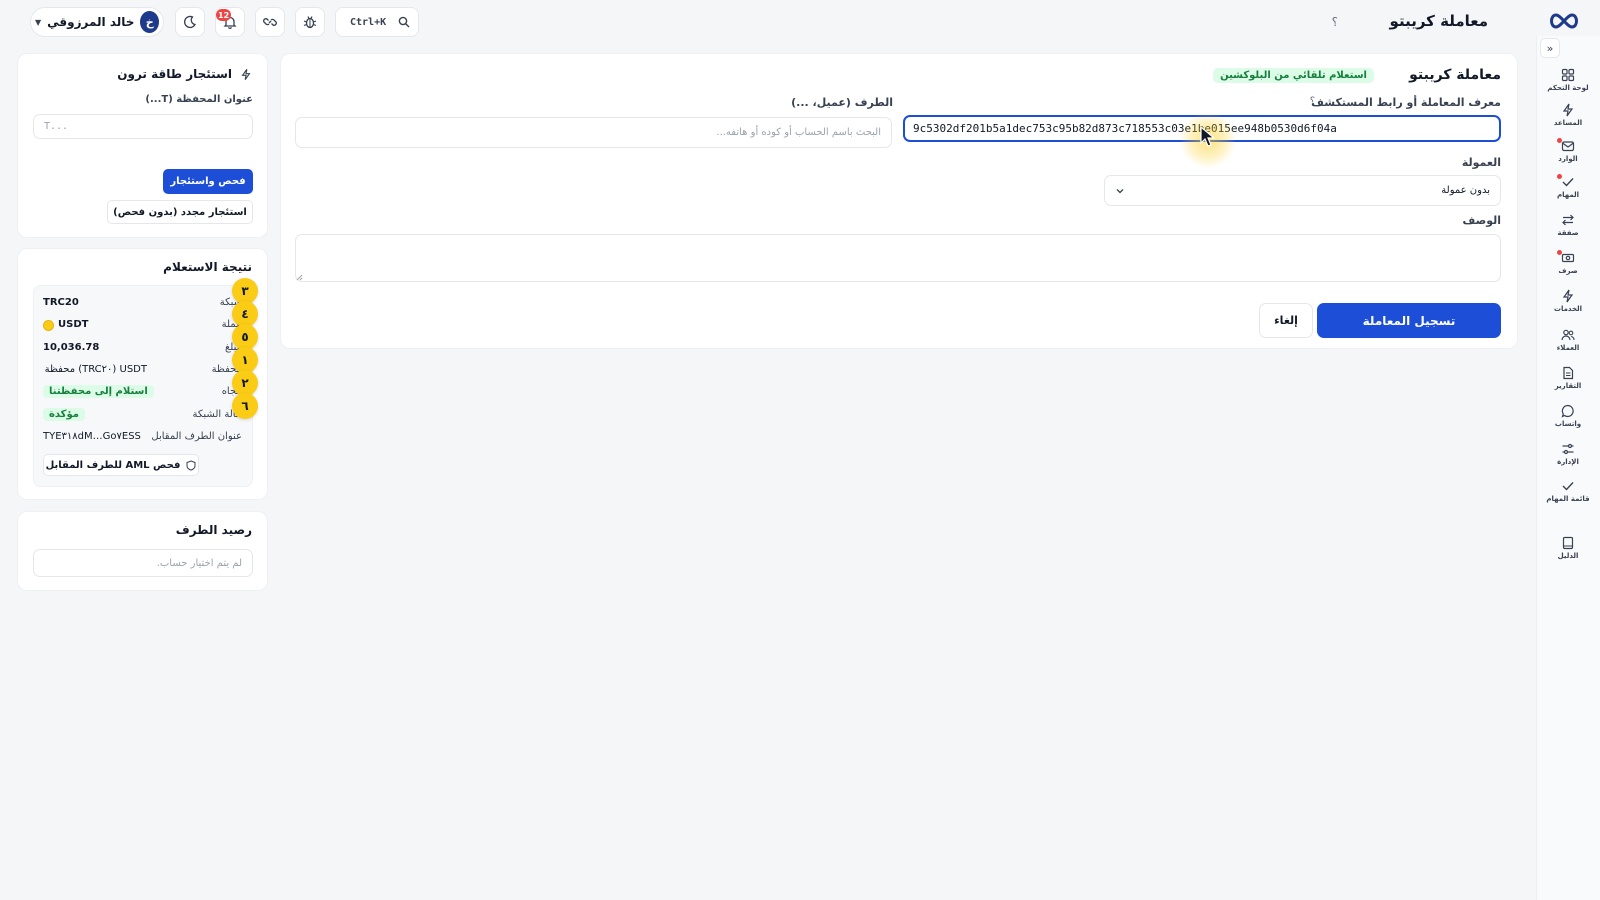 This screenshot has width=1600, height=900. I want to click on fee-label: العمولة, so click(1481, 162).